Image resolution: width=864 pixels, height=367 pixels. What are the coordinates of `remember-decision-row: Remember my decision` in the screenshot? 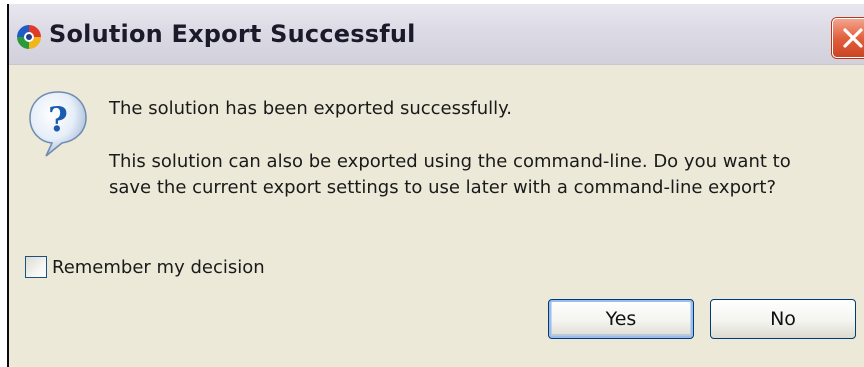 It's located at (145, 267).